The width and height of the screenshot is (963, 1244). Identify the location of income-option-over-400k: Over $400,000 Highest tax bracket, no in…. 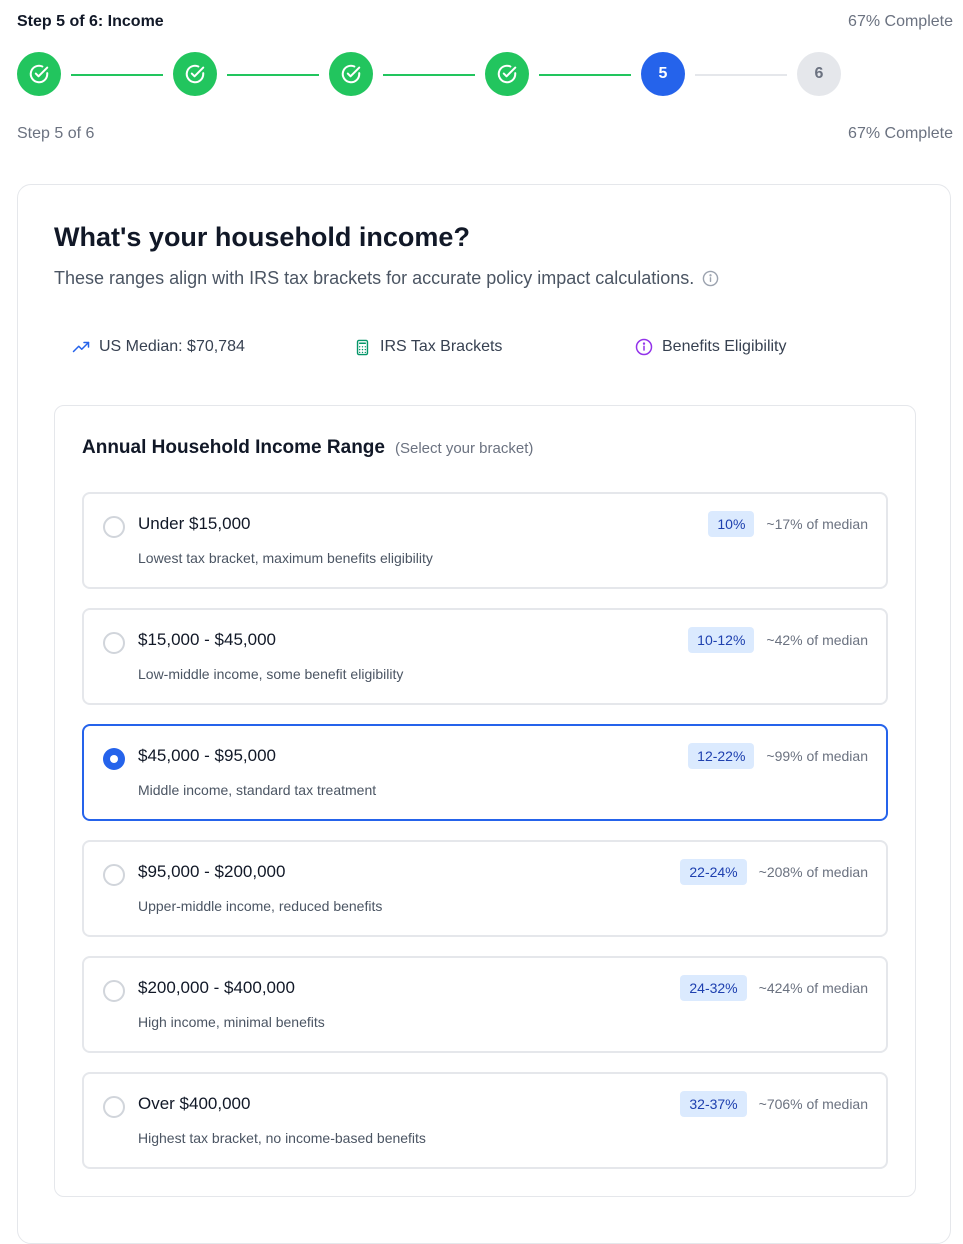
(485, 1120).